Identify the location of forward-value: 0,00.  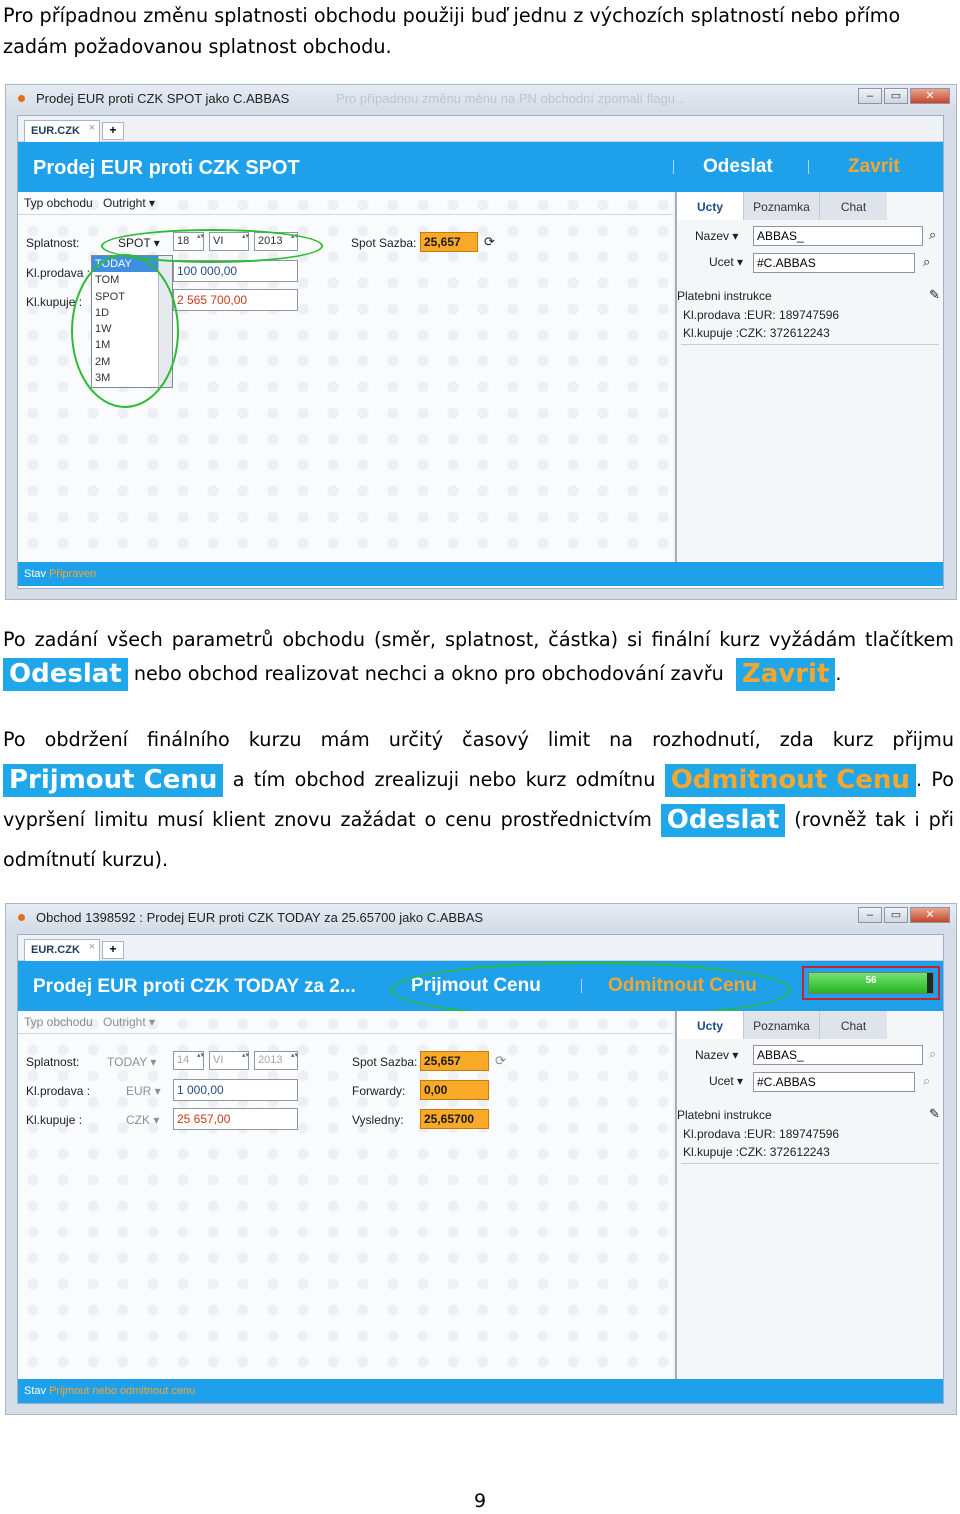
(454, 1090).